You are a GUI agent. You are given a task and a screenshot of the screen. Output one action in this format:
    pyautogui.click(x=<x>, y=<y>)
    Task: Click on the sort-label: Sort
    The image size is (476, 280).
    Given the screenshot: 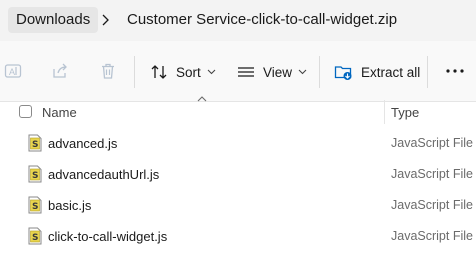 What is the action you would take?
    pyautogui.click(x=188, y=72)
    